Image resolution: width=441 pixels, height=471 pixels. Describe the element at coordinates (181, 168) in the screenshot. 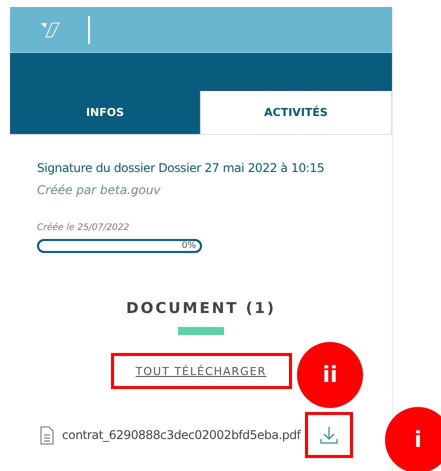

I see `request-title: Signature du dossier Dossier 27 mai 2022 à 10:15` at that location.